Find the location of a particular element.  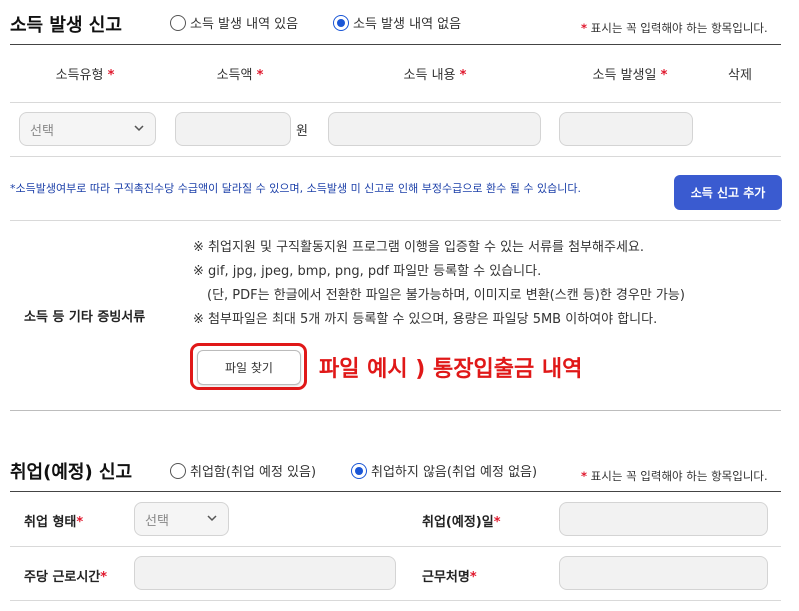

table-bottom-border is located at coordinates (395, 600).